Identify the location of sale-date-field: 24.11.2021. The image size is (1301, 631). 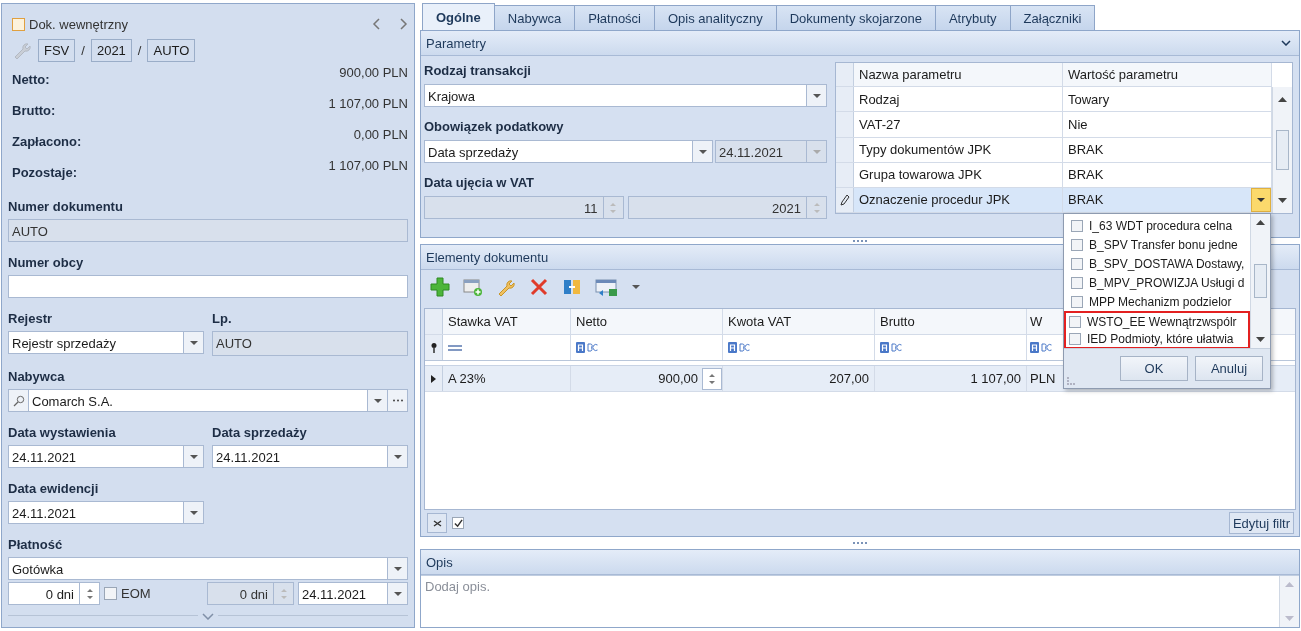
(300, 456).